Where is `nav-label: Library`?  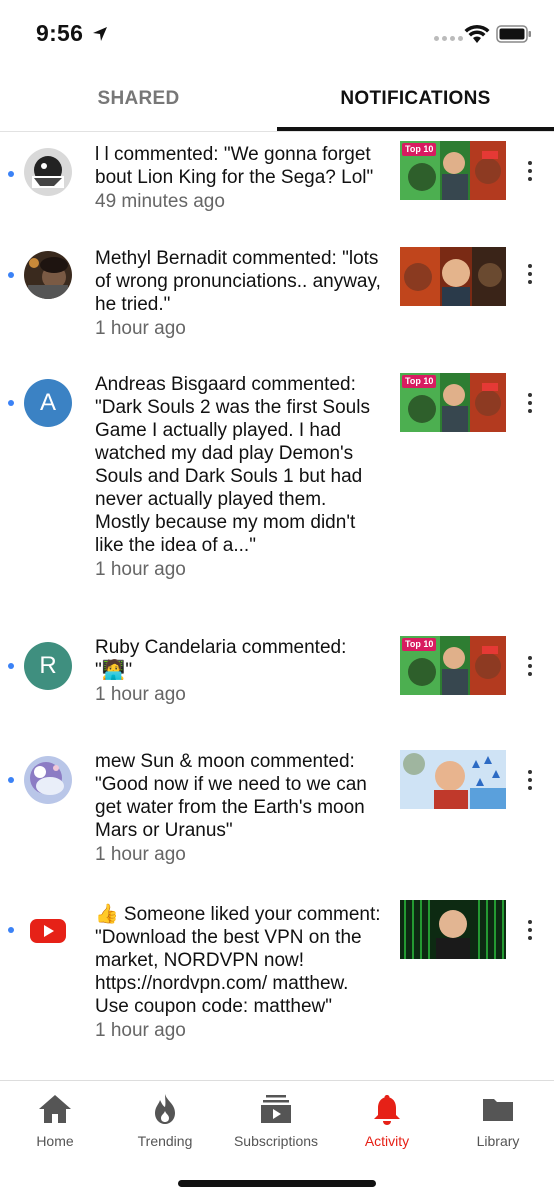 nav-label: Library is located at coordinates (498, 1141).